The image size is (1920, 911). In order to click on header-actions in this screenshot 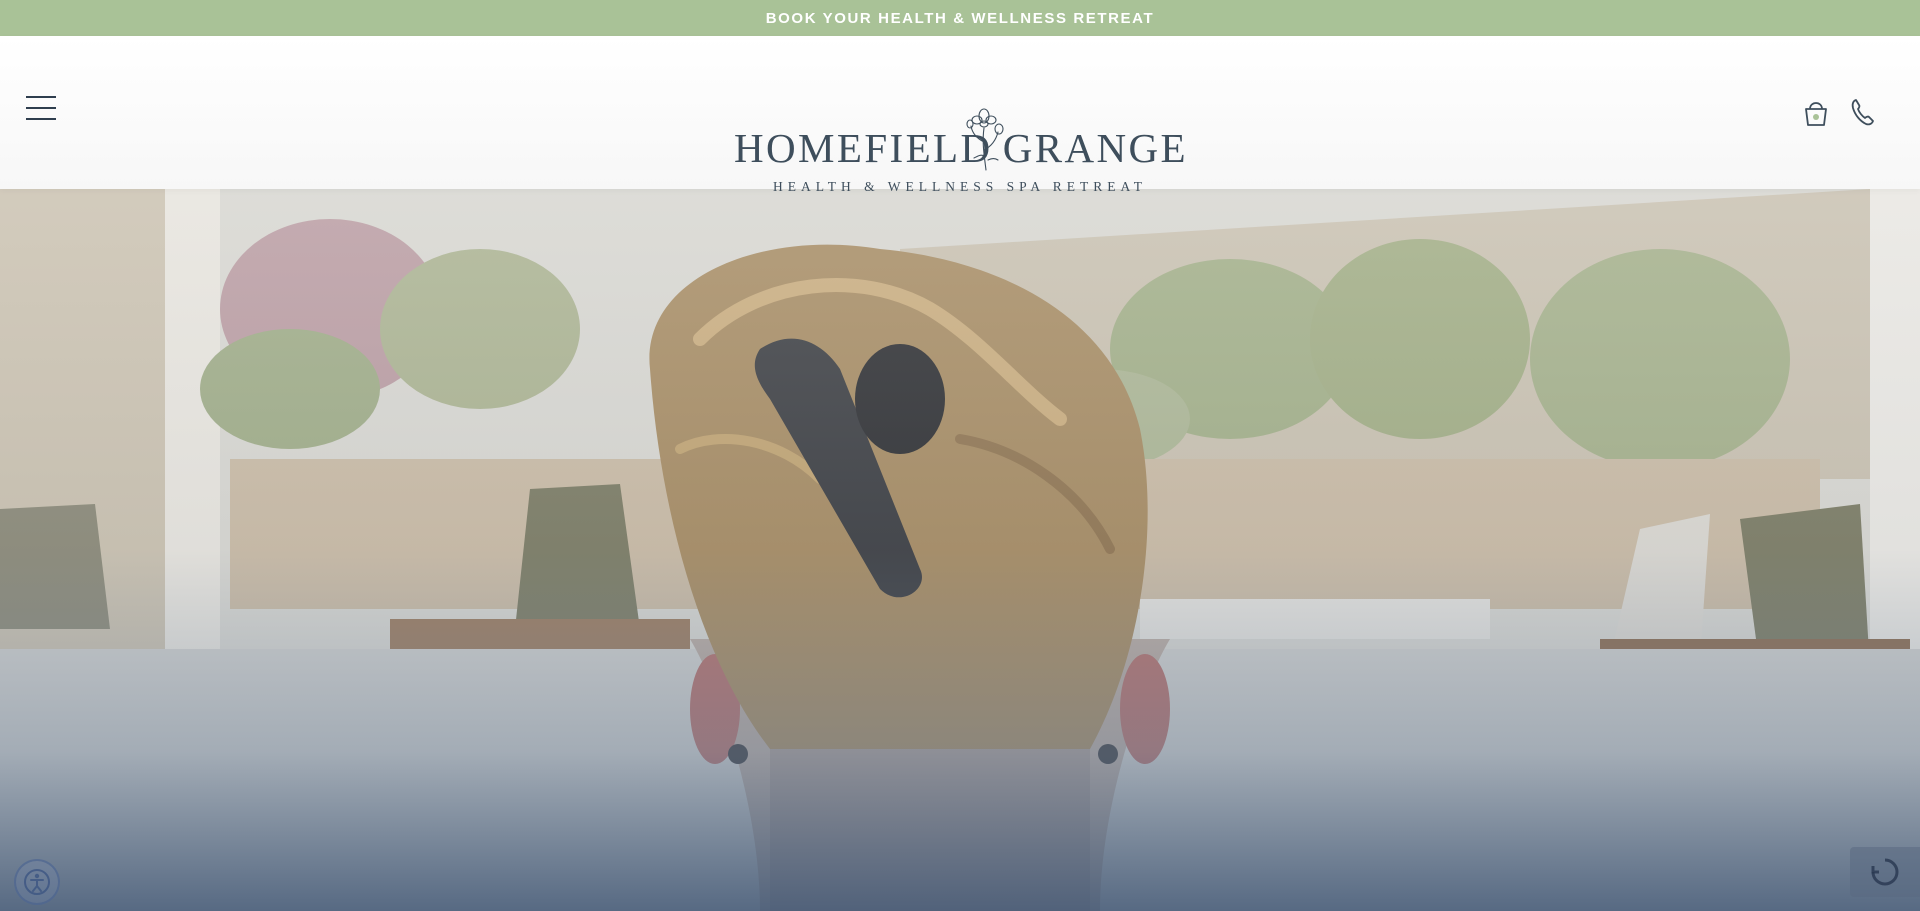, I will do `click(1839, 112)`.